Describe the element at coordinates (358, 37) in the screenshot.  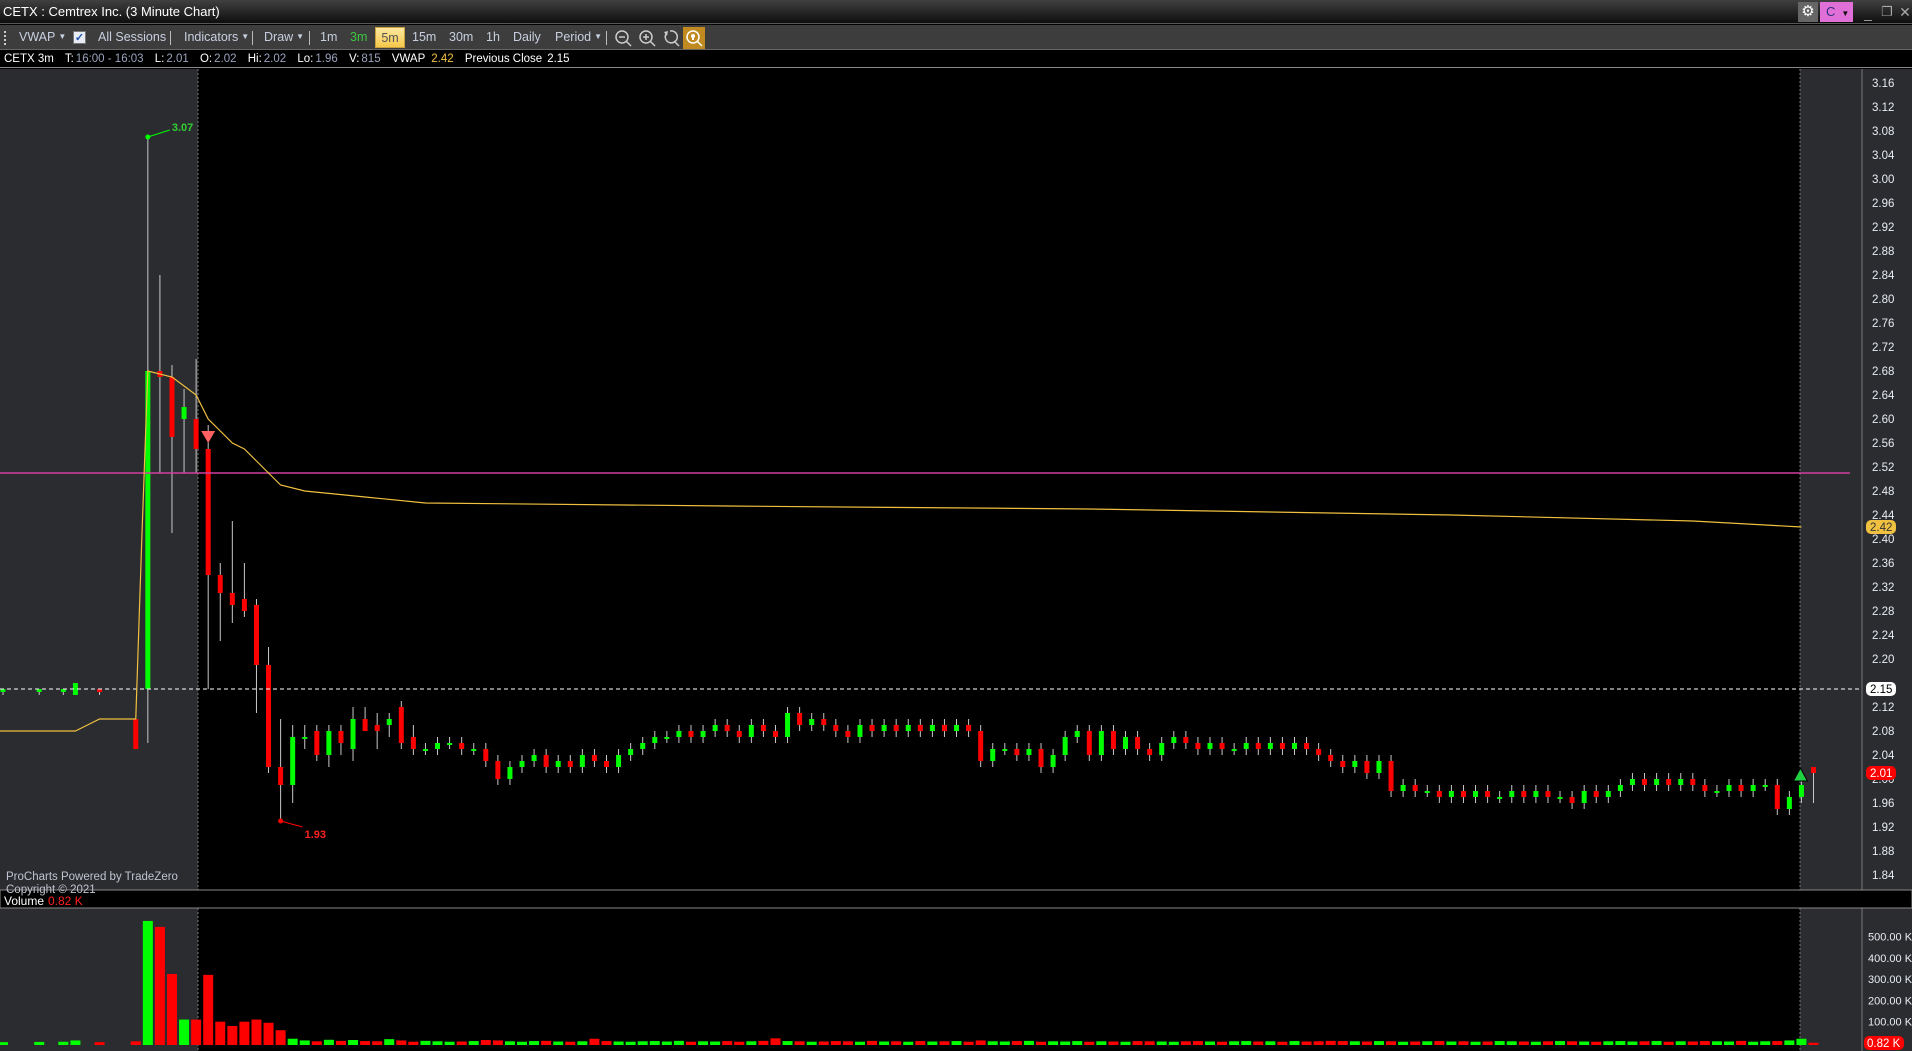
I see `period-3m: 3m` at that location.